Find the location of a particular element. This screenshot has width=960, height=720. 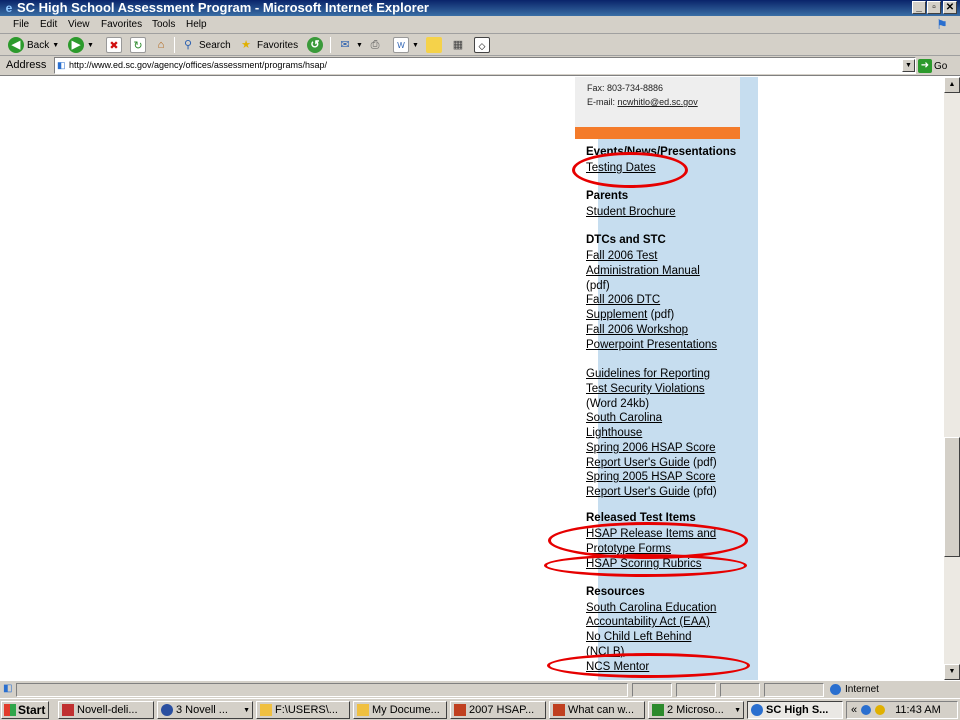

menu-view: View is located at coordinates (79, 24).